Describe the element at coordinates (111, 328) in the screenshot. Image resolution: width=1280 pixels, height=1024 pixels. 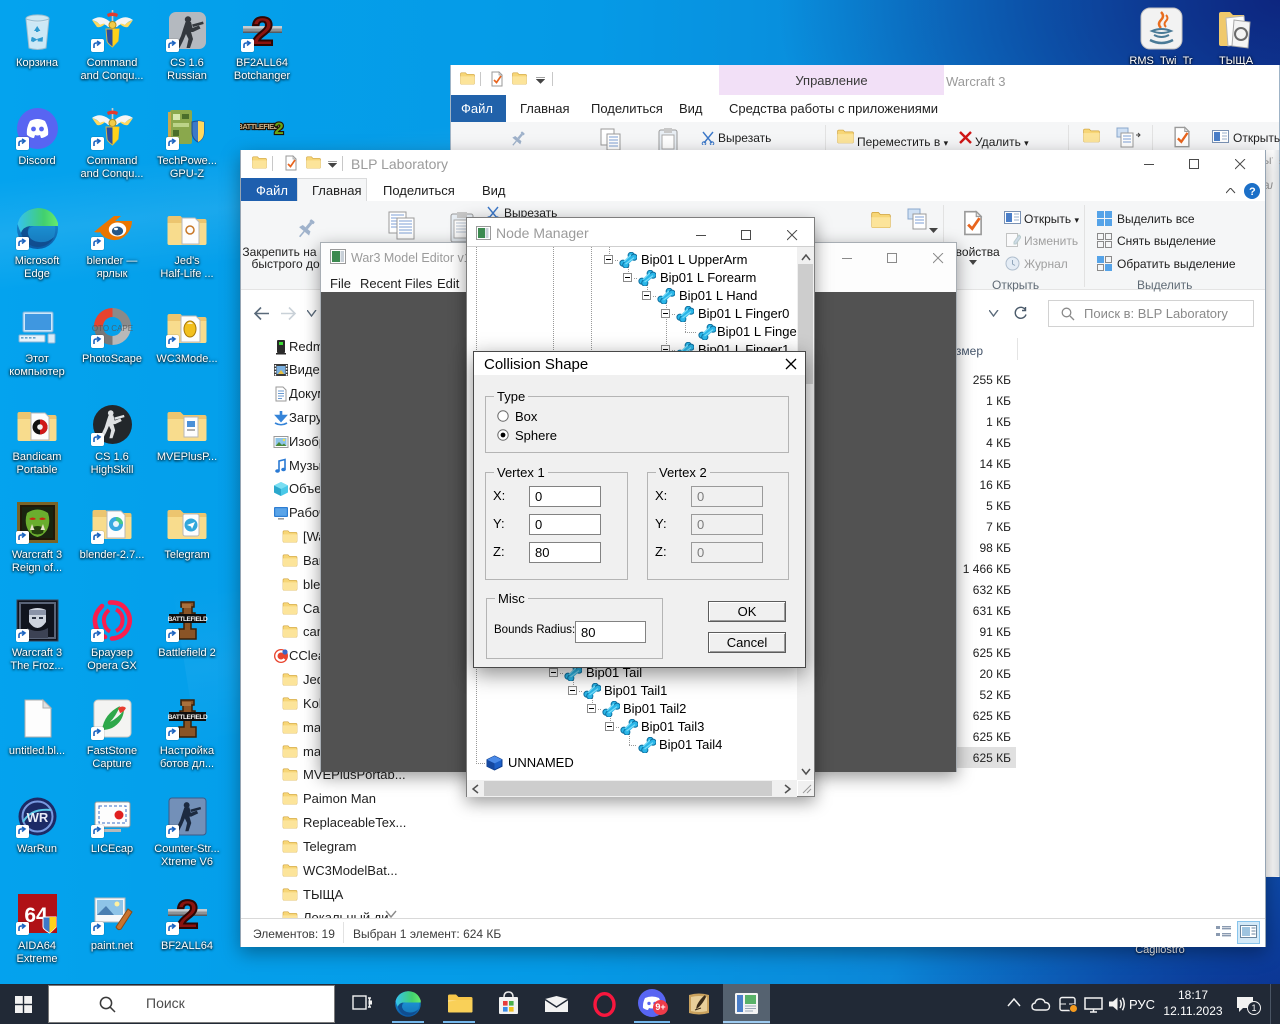
I see `svg-text: OTO CAPE` at that location.